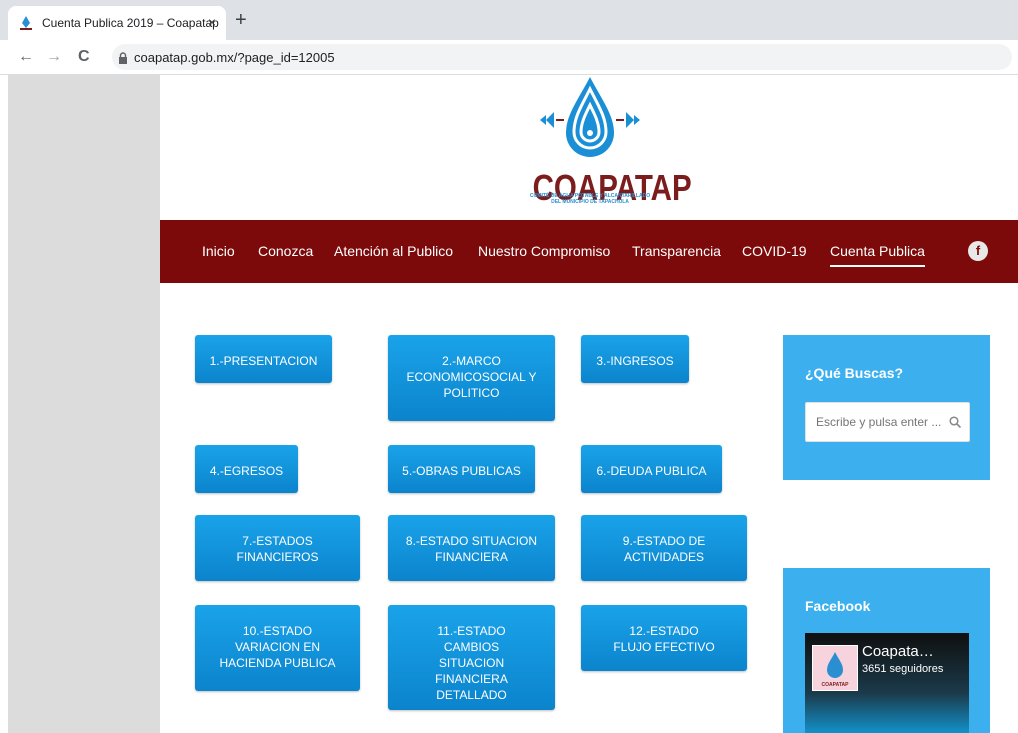 The image size is (1018, 733). What do you see at coordinates (234, 57) in the screenshot?
I see `url-text: coapatap.gob.mx/?page_id=12005` at bounding box center [234, 57].